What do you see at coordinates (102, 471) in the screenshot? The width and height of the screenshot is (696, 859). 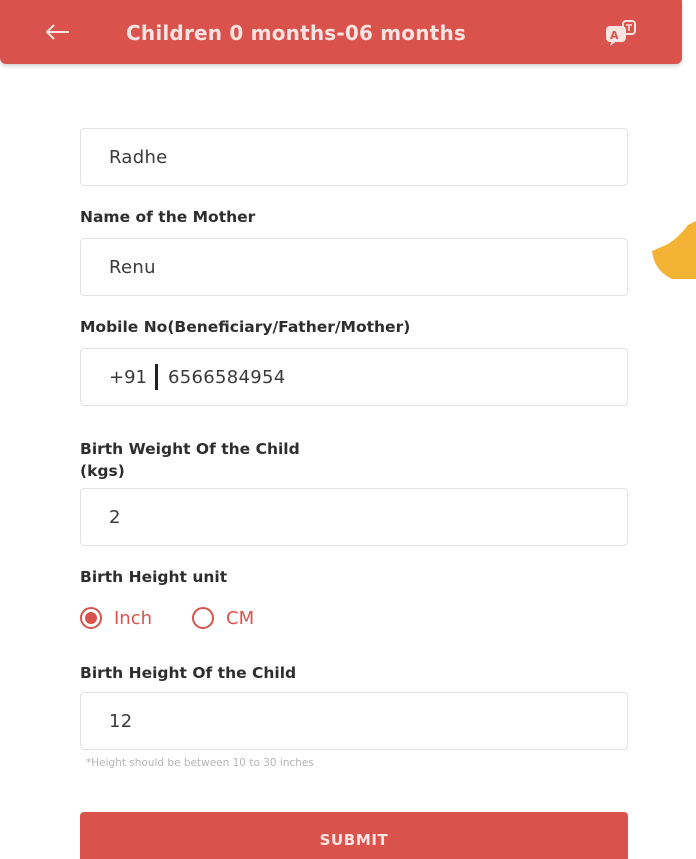 I see `birth-weight-label-line2: (kgs)` at bounding box center [102, 471].